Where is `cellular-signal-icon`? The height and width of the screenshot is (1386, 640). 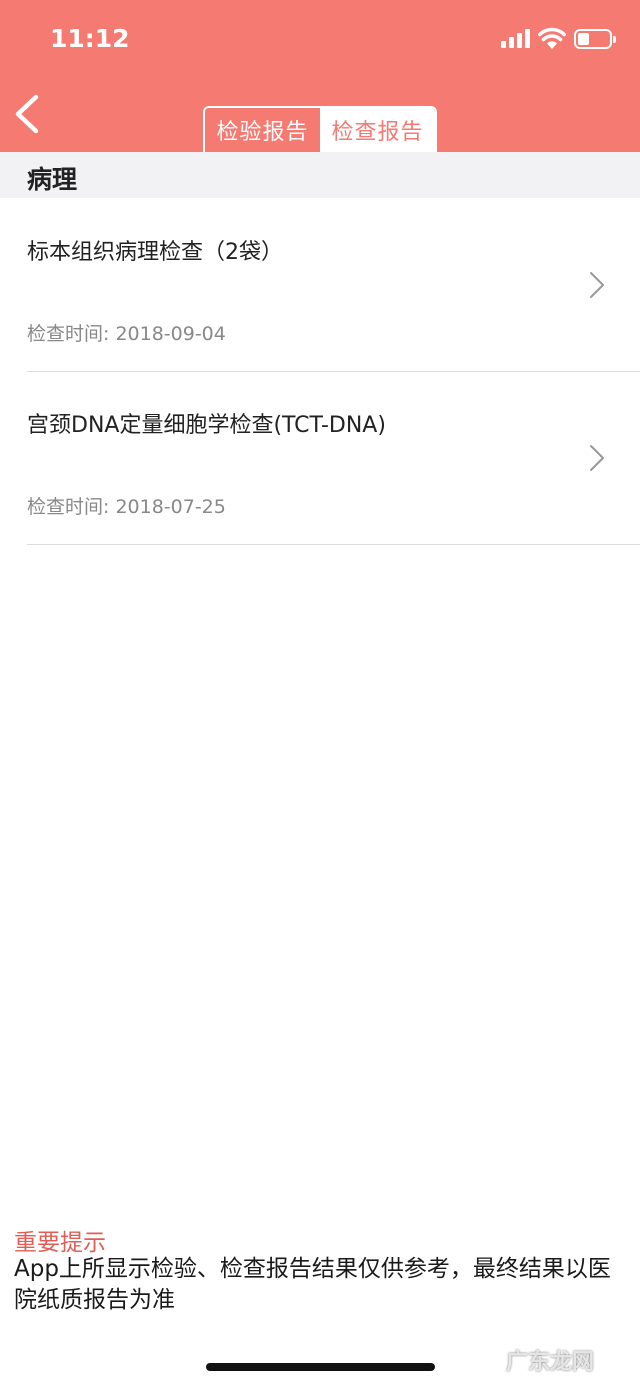
cellular-signal-icon is located at coordinates (516, 38).